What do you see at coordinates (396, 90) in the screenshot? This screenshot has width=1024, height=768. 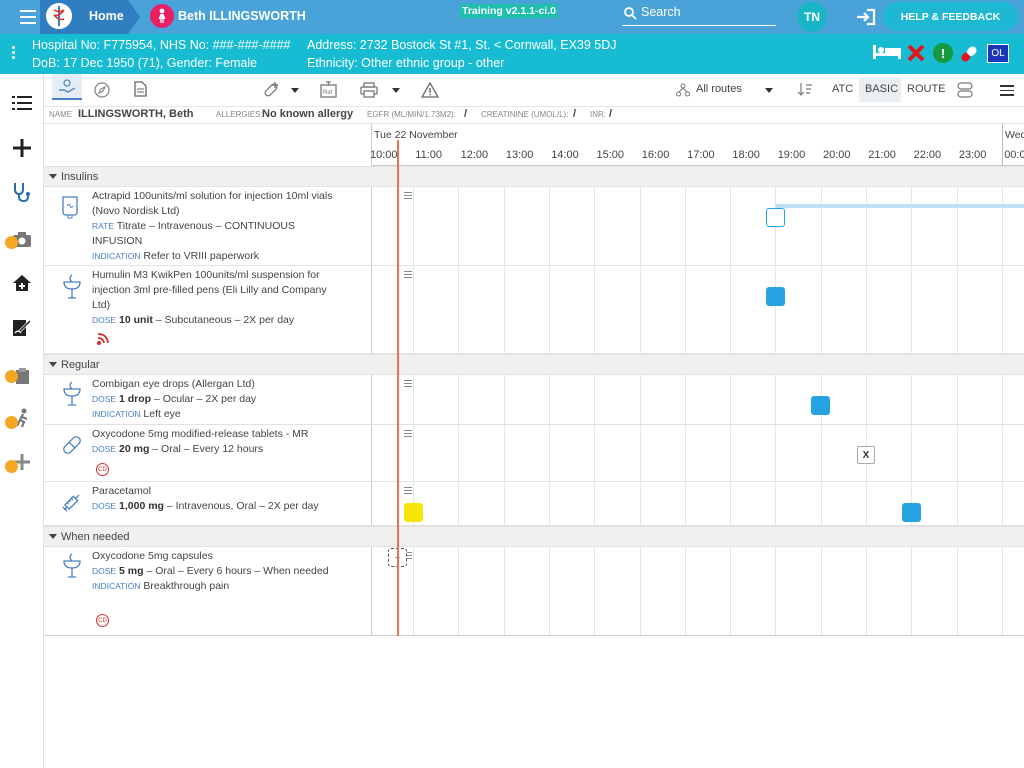 I see `print-dropdown-icon` at bounding box center [396, 90].